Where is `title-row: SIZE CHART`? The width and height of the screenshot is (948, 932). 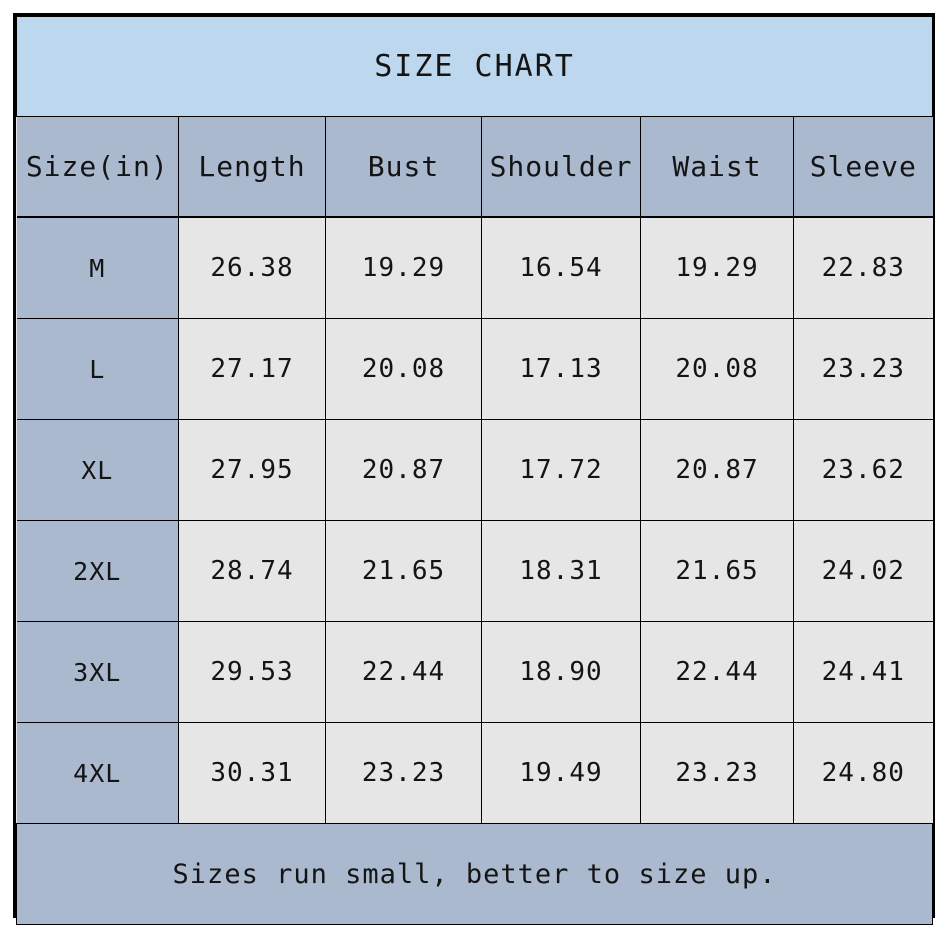
title-row: SIZE CHART is located at coordinates (474, 66).